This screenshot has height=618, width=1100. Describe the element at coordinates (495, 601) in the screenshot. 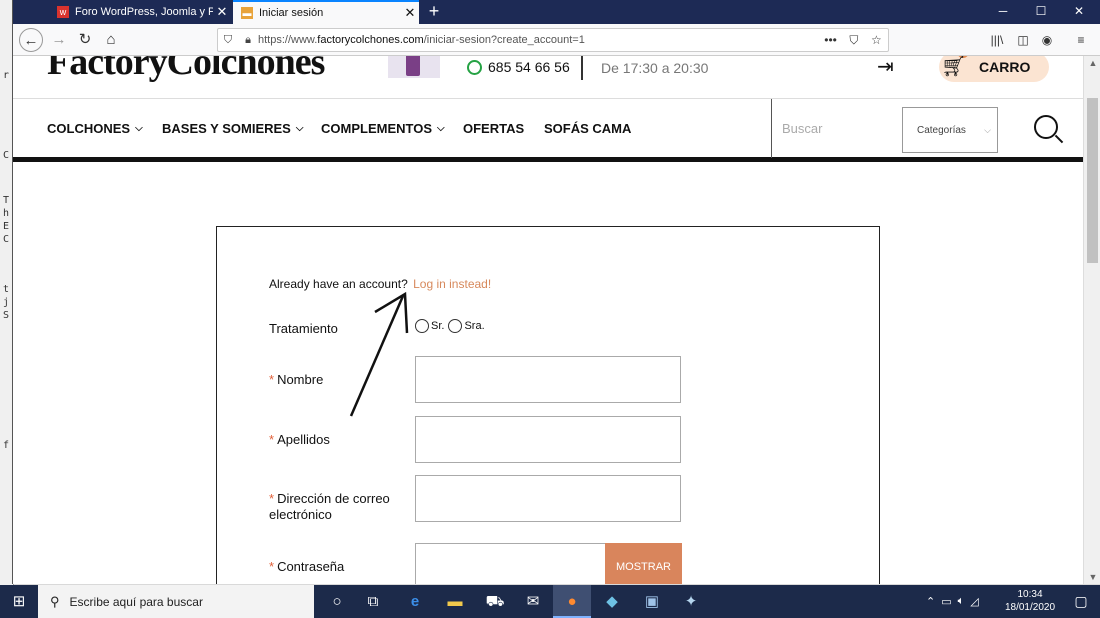

I see `store-icon: ⛟` at that location.